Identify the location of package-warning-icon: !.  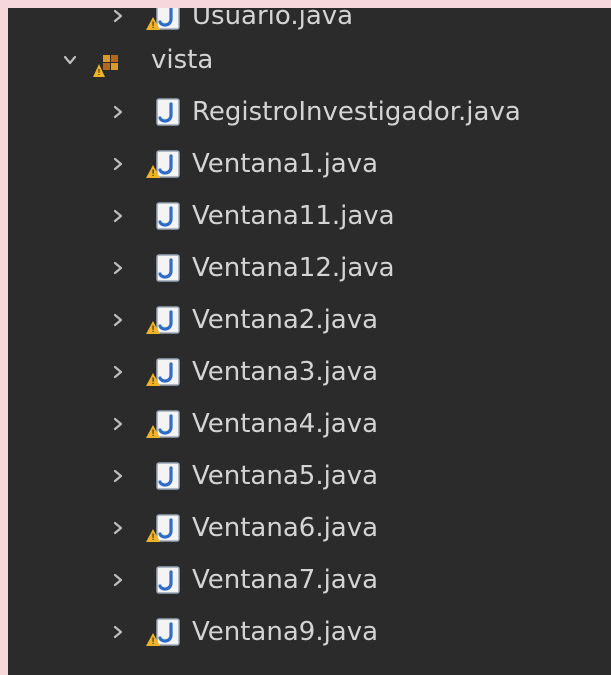
(110, 61).